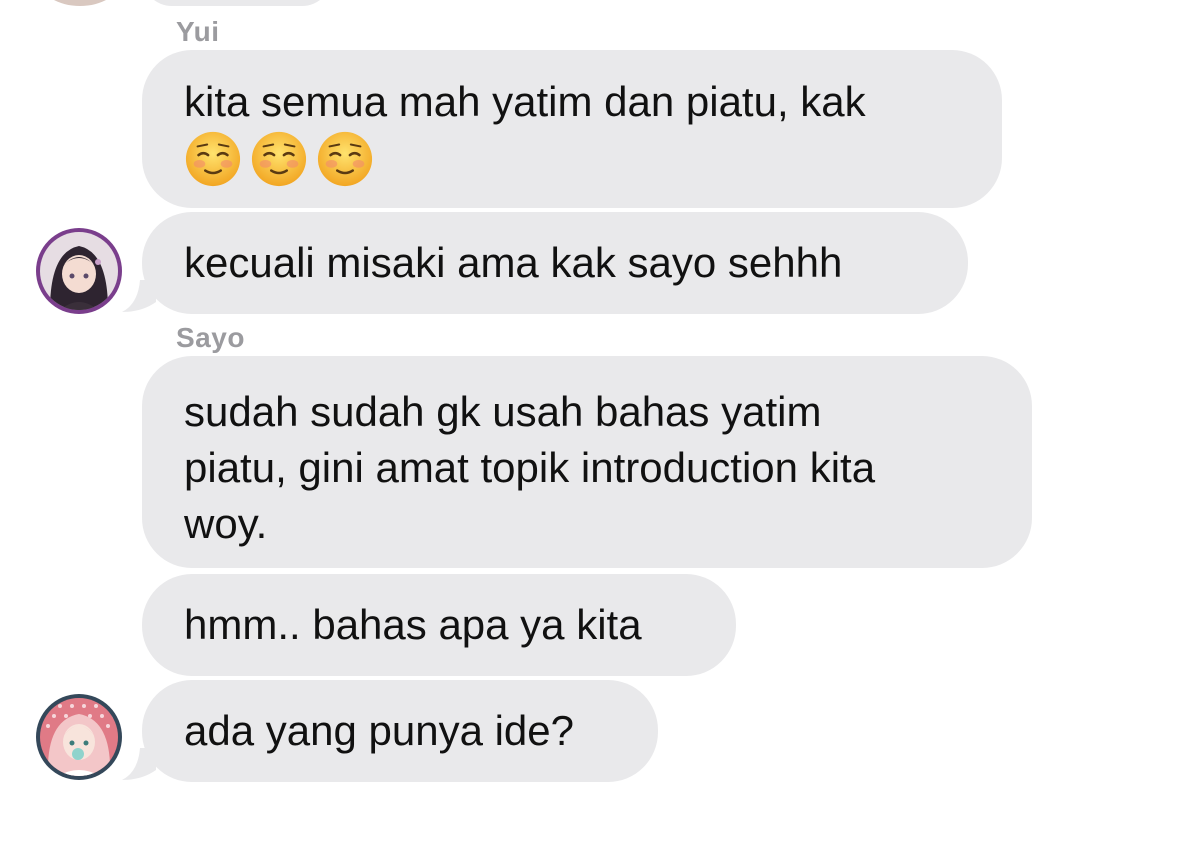  Describe the element at coordinates (530, 467) in the screenshot. I see `message-text-line: piatu, gini amat topik introduction kita` at that location.